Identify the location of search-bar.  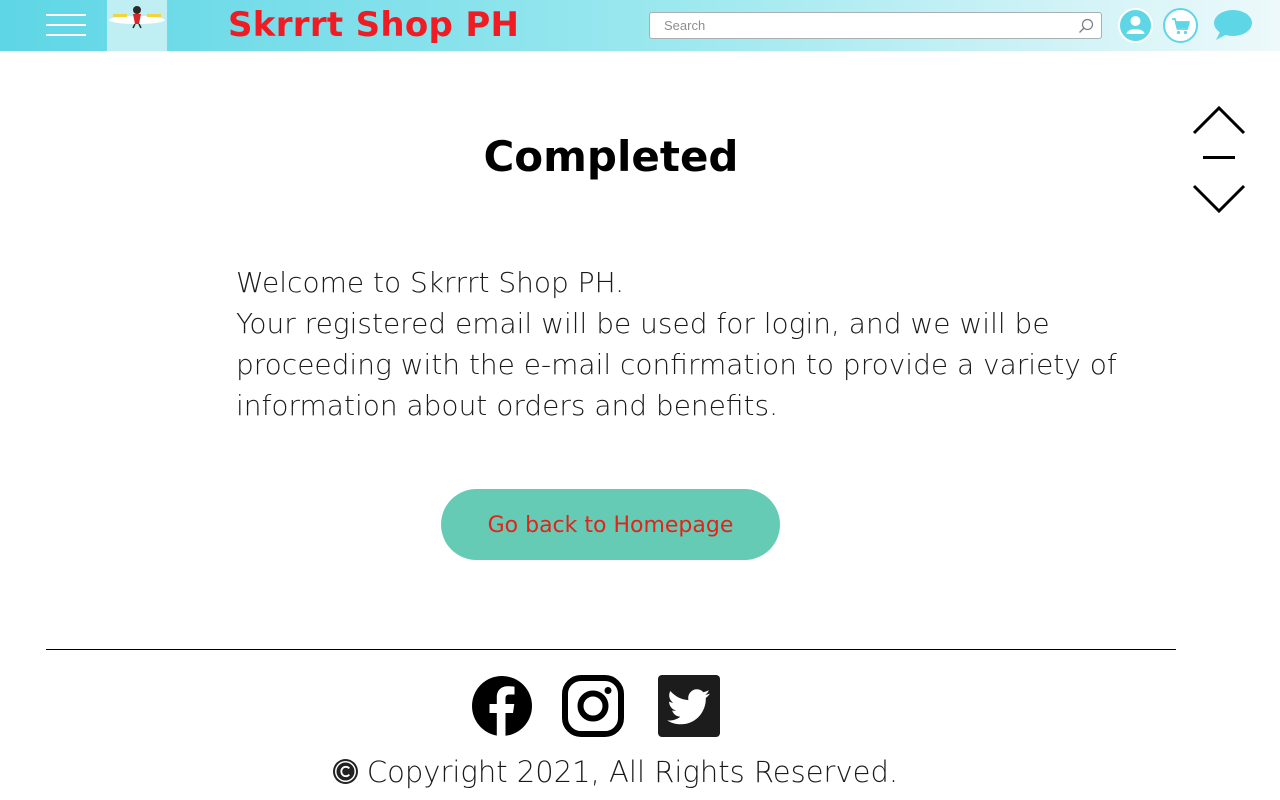
(875, 25).